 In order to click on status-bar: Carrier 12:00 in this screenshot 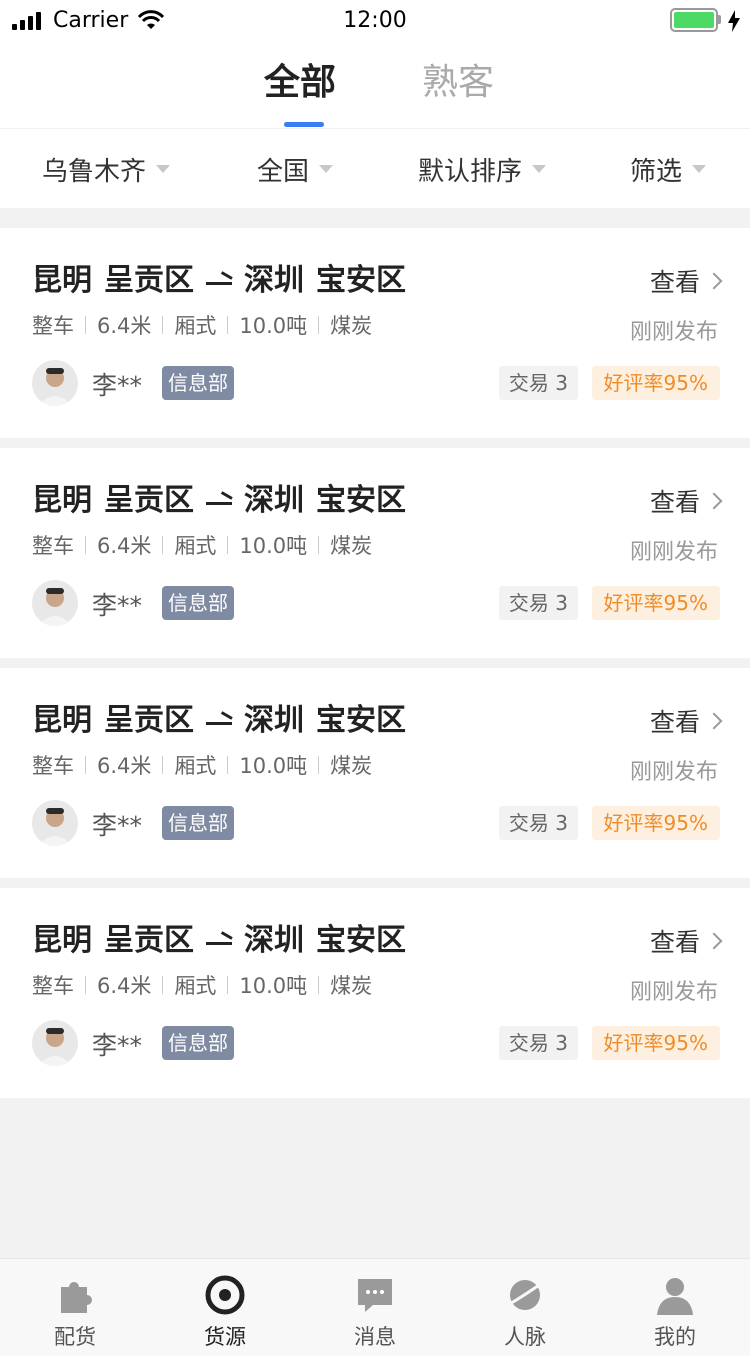, I will do `click(375, 22)`.